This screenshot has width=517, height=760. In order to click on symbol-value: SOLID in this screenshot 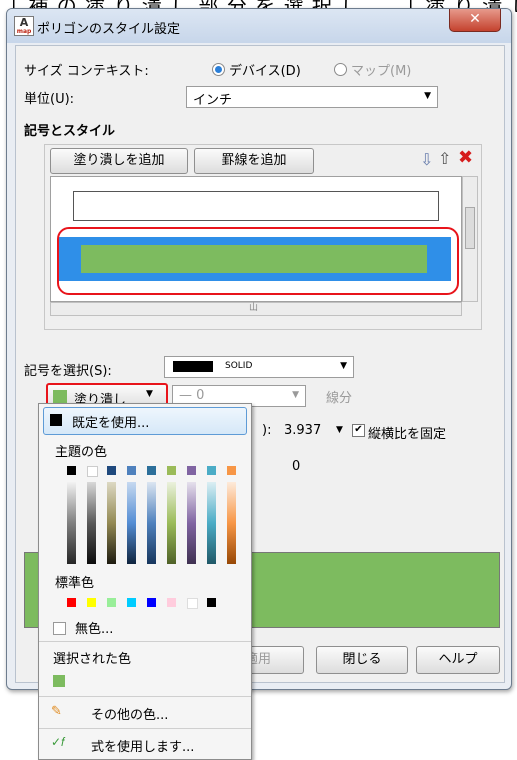, I will do `click(239, 366)`.